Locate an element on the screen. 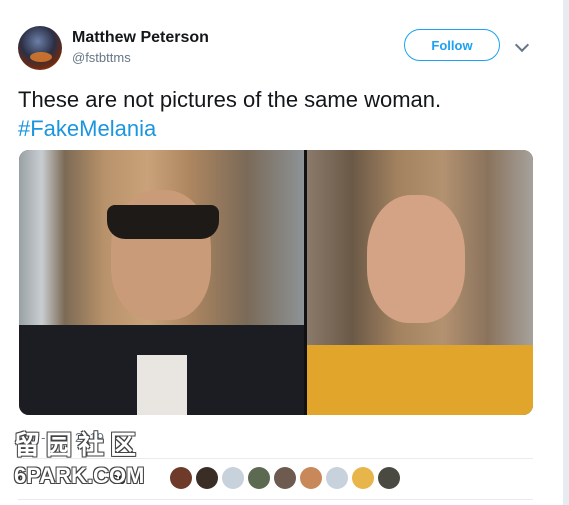  hashtag-link: #FakeMelania is located at coordinates (278, 128).